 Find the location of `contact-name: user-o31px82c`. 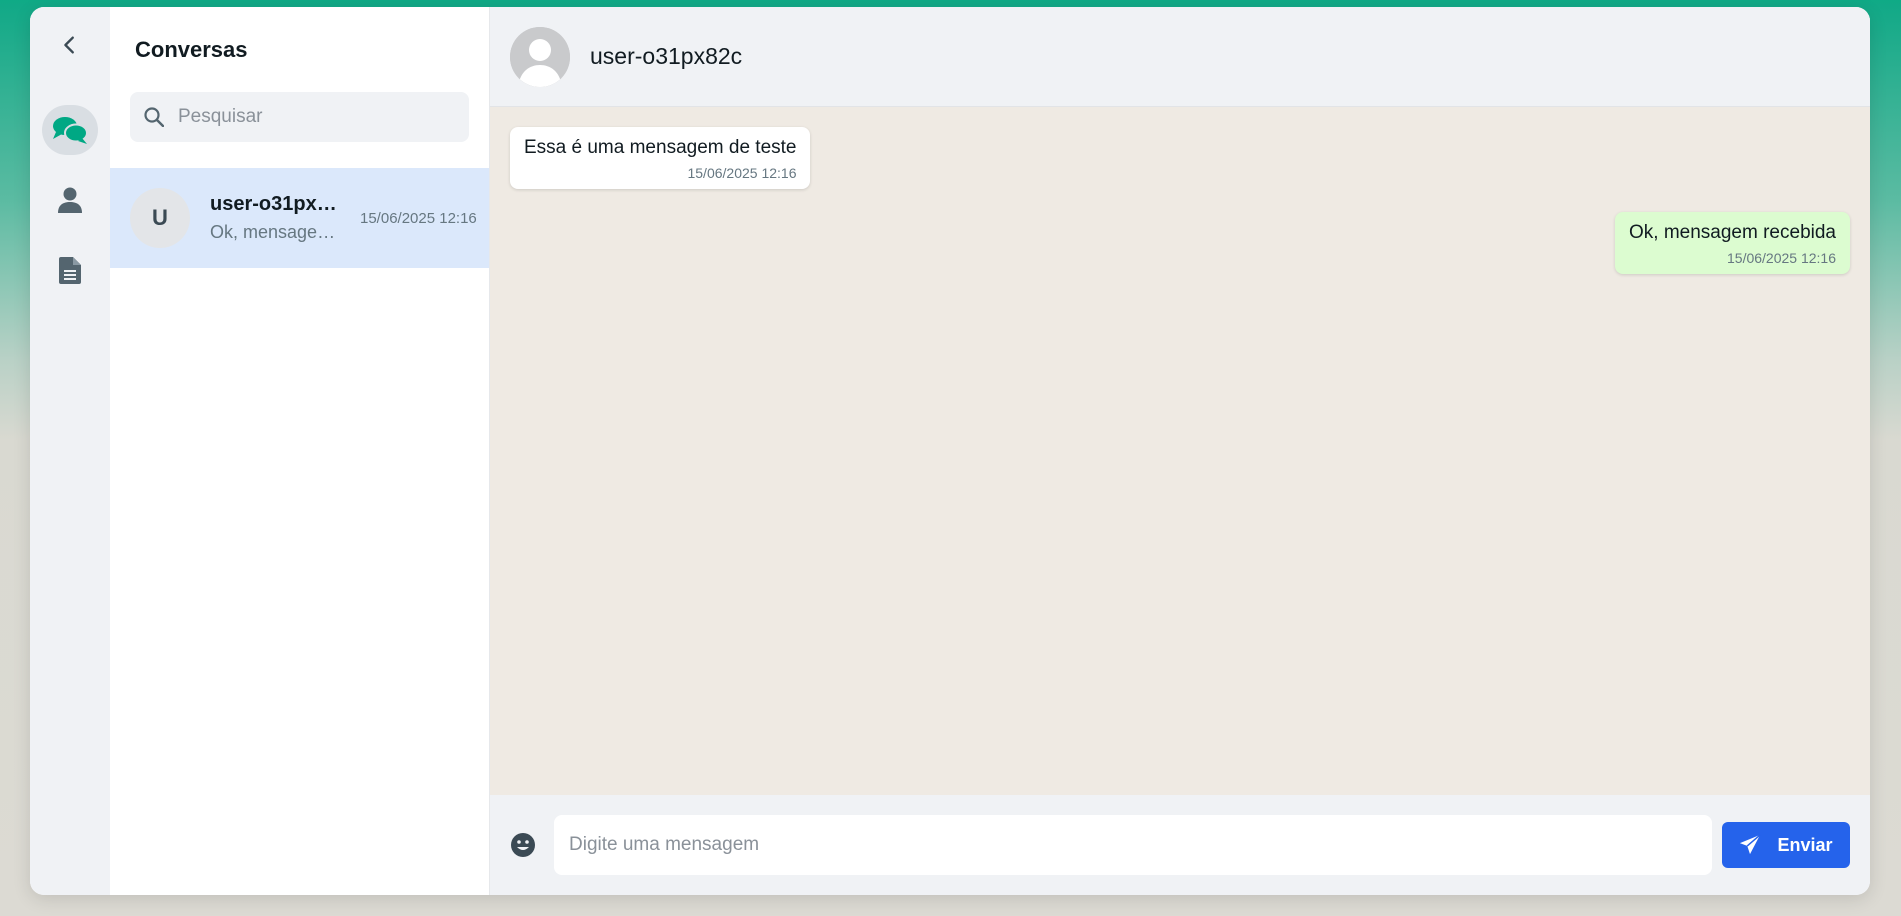

contact-name: user-o31px82c is located at coordinates (666, 56).